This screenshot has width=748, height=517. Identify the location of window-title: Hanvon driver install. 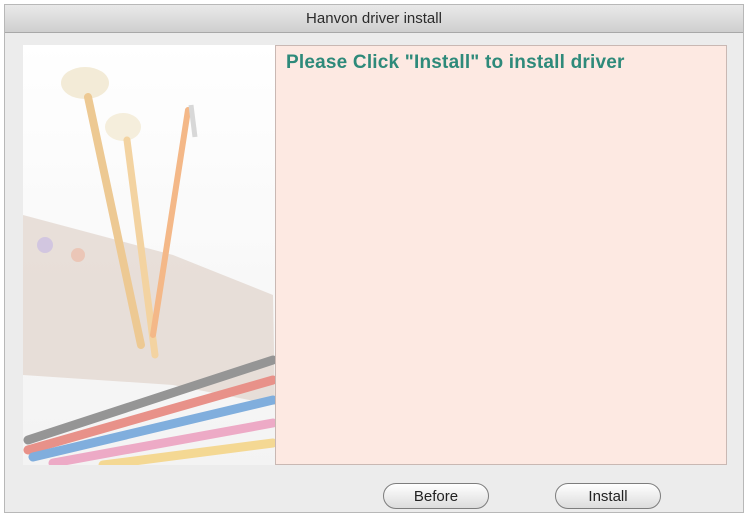
(374, 18).